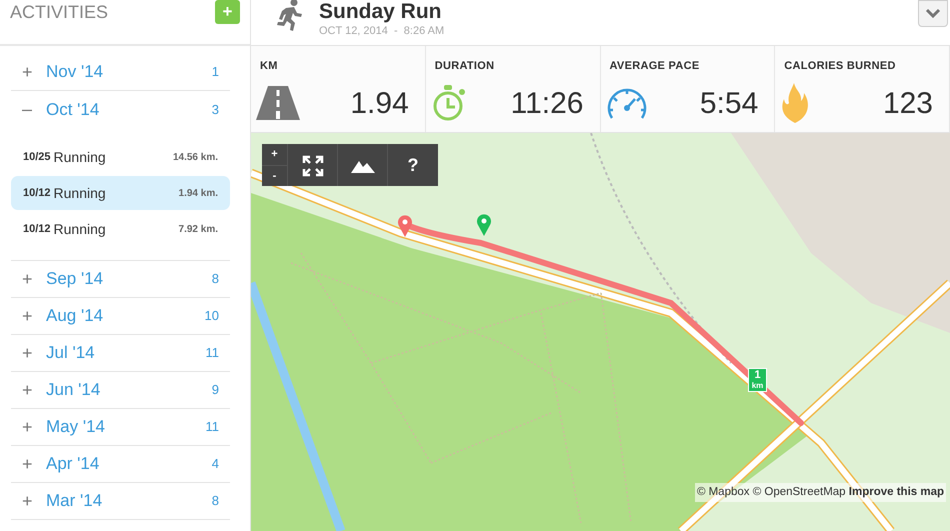  I want to click on stat-value: 123, so click(907, 104).